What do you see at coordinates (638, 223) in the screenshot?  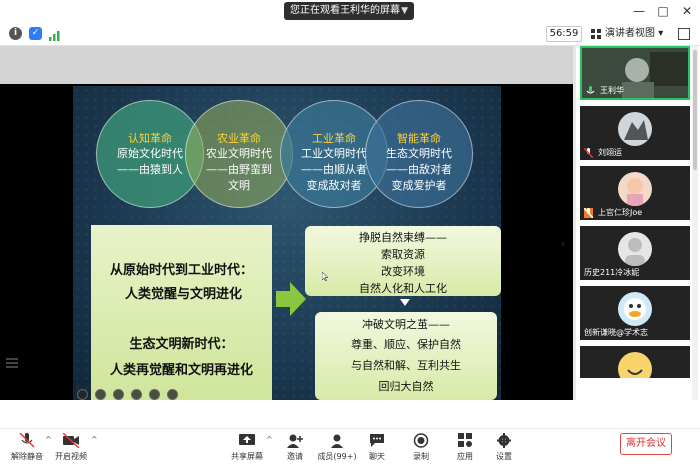 I see `participant-panel: 王利华 刘翊运 上官仁珍Joe 历史211冷冰妮 创新谦晓@学术志` at bounding box center [638, 223].